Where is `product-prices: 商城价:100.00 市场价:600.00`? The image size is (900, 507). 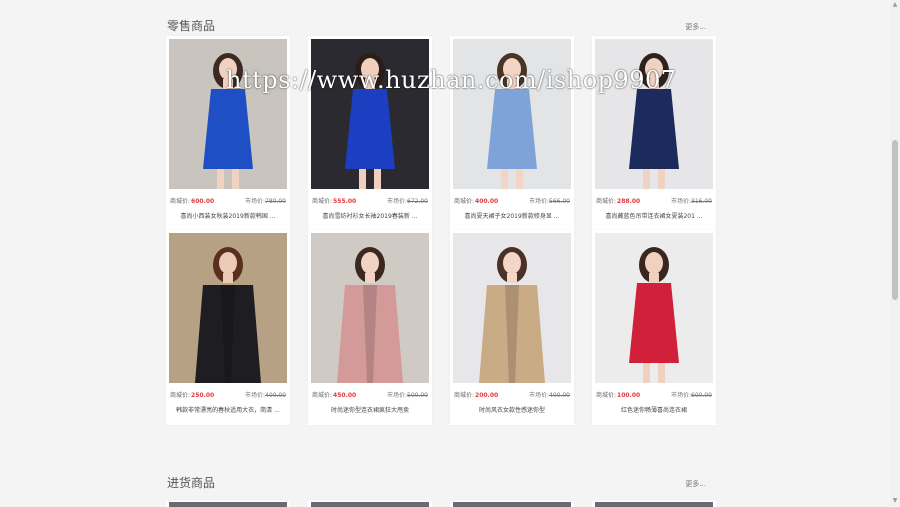
product-prices: 商城价:100.00 市场价:600.00 is located at coordinates (654, 395).